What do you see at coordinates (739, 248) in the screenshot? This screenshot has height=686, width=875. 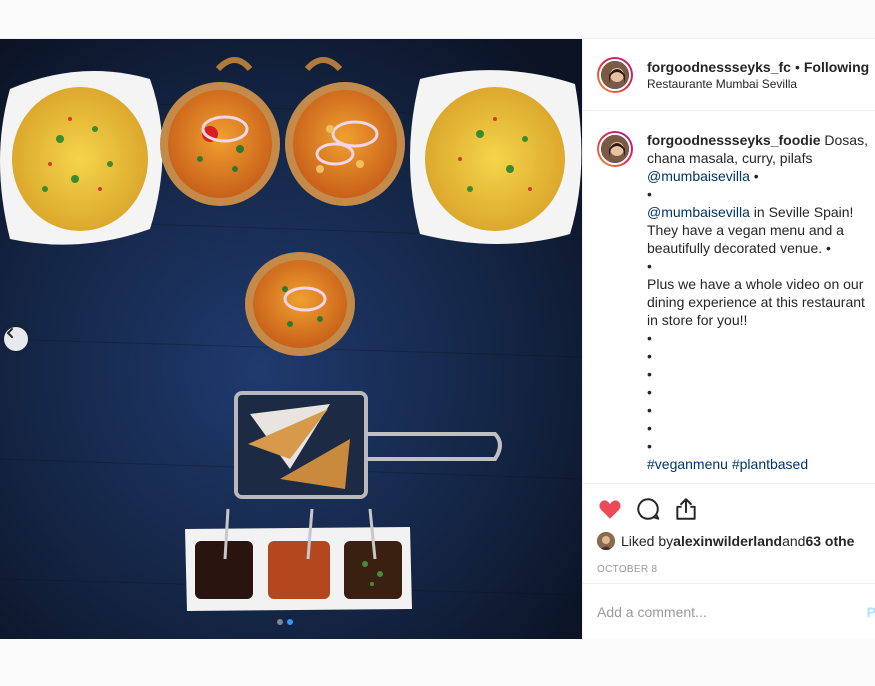 I see `caption-text-line: beautifully decorated venue. •` at bounding box center [739, 248].